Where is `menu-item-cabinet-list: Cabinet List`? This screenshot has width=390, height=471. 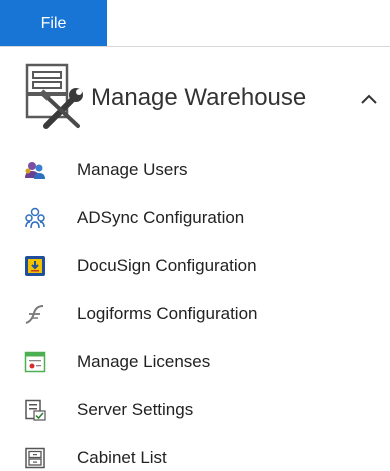 menu-item-cabinet-list: Cabinet List is located at coordinates (195, 453).